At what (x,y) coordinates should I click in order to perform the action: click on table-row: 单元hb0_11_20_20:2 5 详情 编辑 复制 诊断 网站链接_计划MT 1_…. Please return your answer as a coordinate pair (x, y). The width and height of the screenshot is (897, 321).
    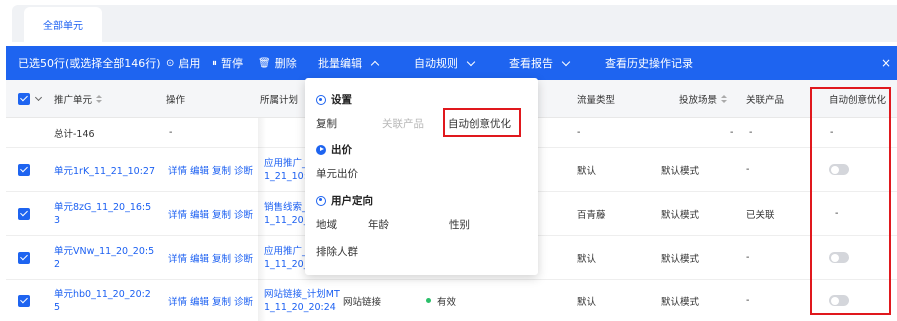
    Looking at the image, I should click on (451, 300).